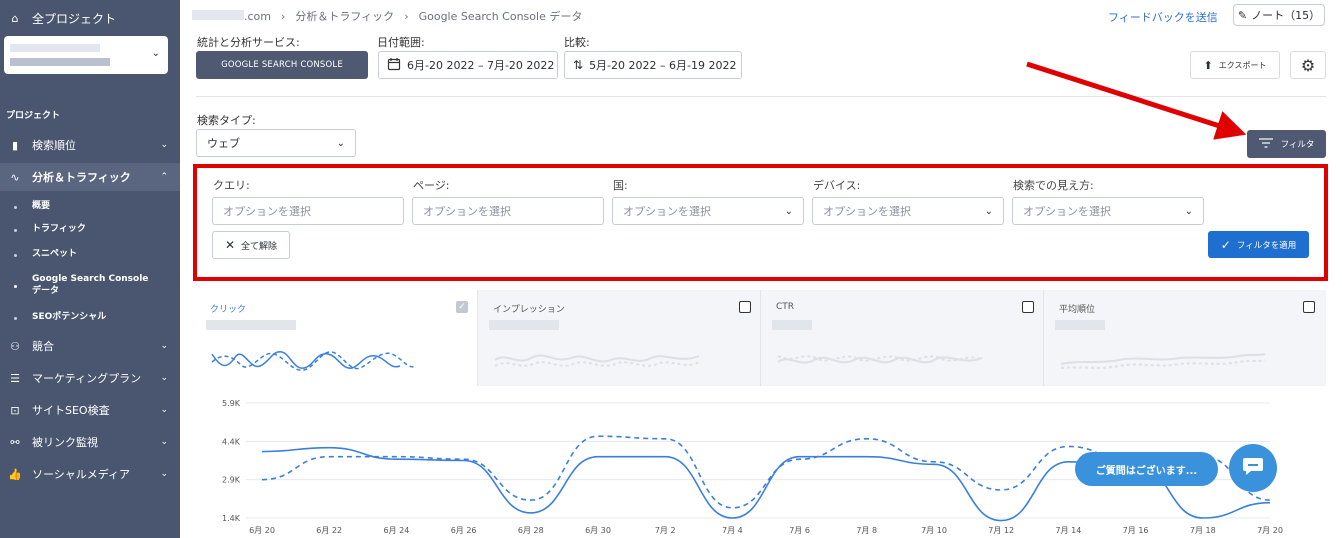 The height and width of the screenshot is (538, 1342). I want to click on site-audit-icon: ⊡, so click(15, 410).